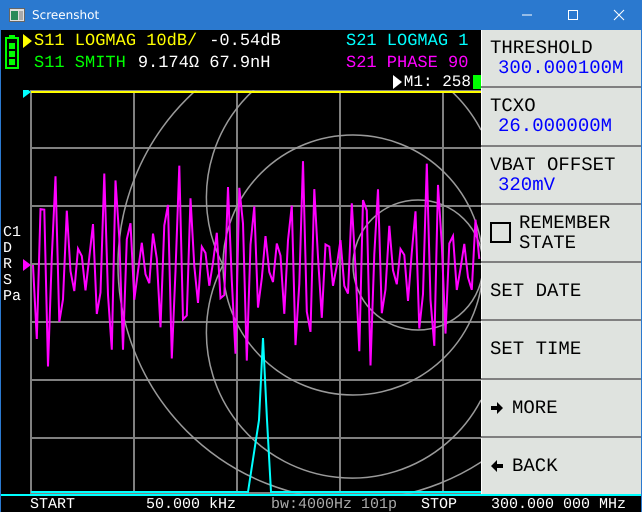 The image size is (642, 512). I want to click on arrow-right-icon, so click(497, 407).